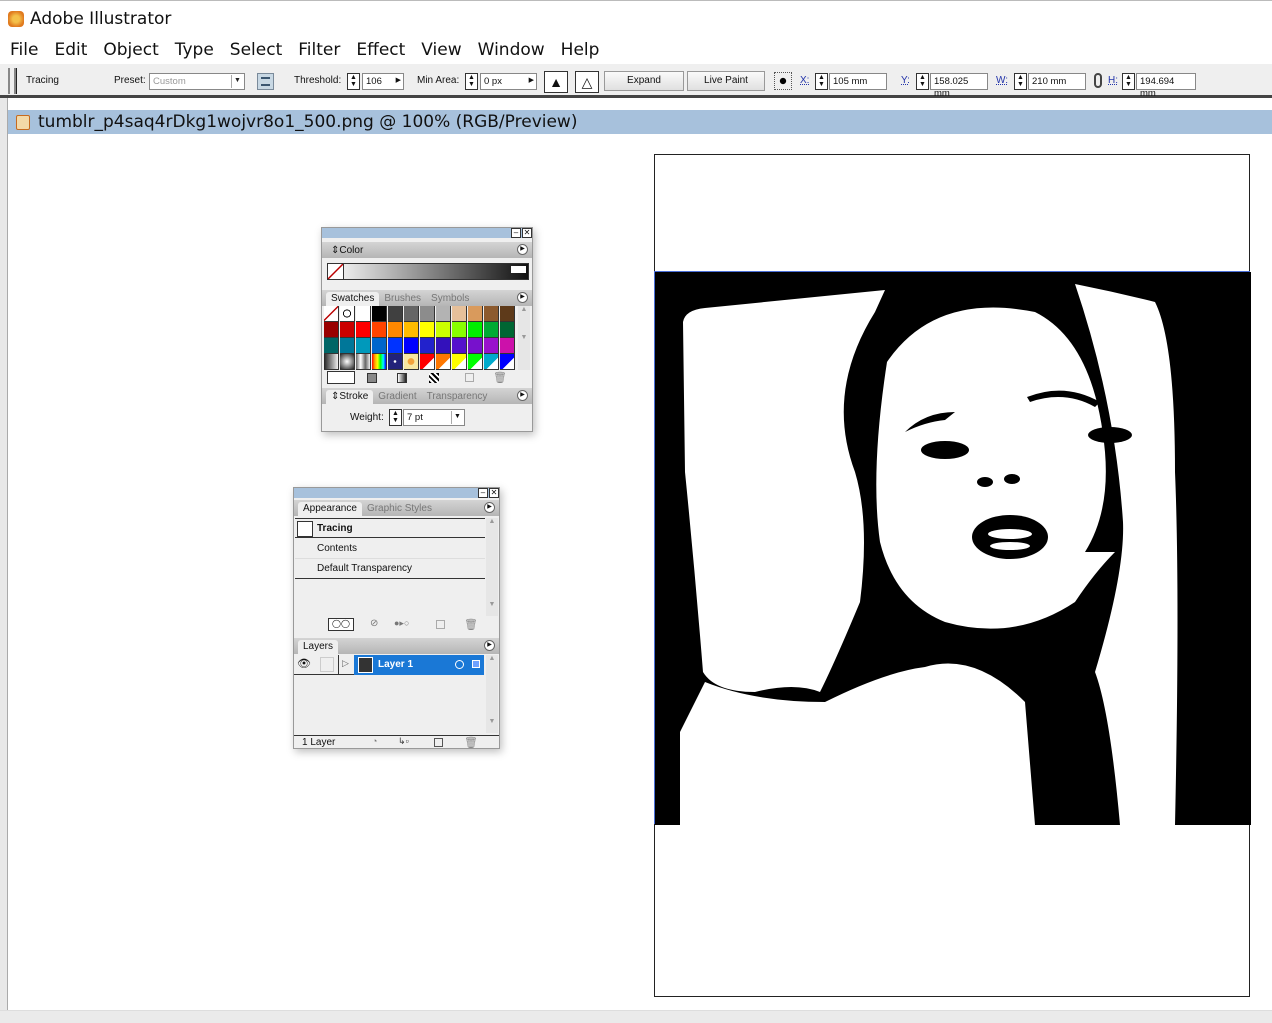 The image size is (1272, 1023). Describe the element at coordinates (256, 50) in the screenshot. I see `menu-select: Select` at that location.